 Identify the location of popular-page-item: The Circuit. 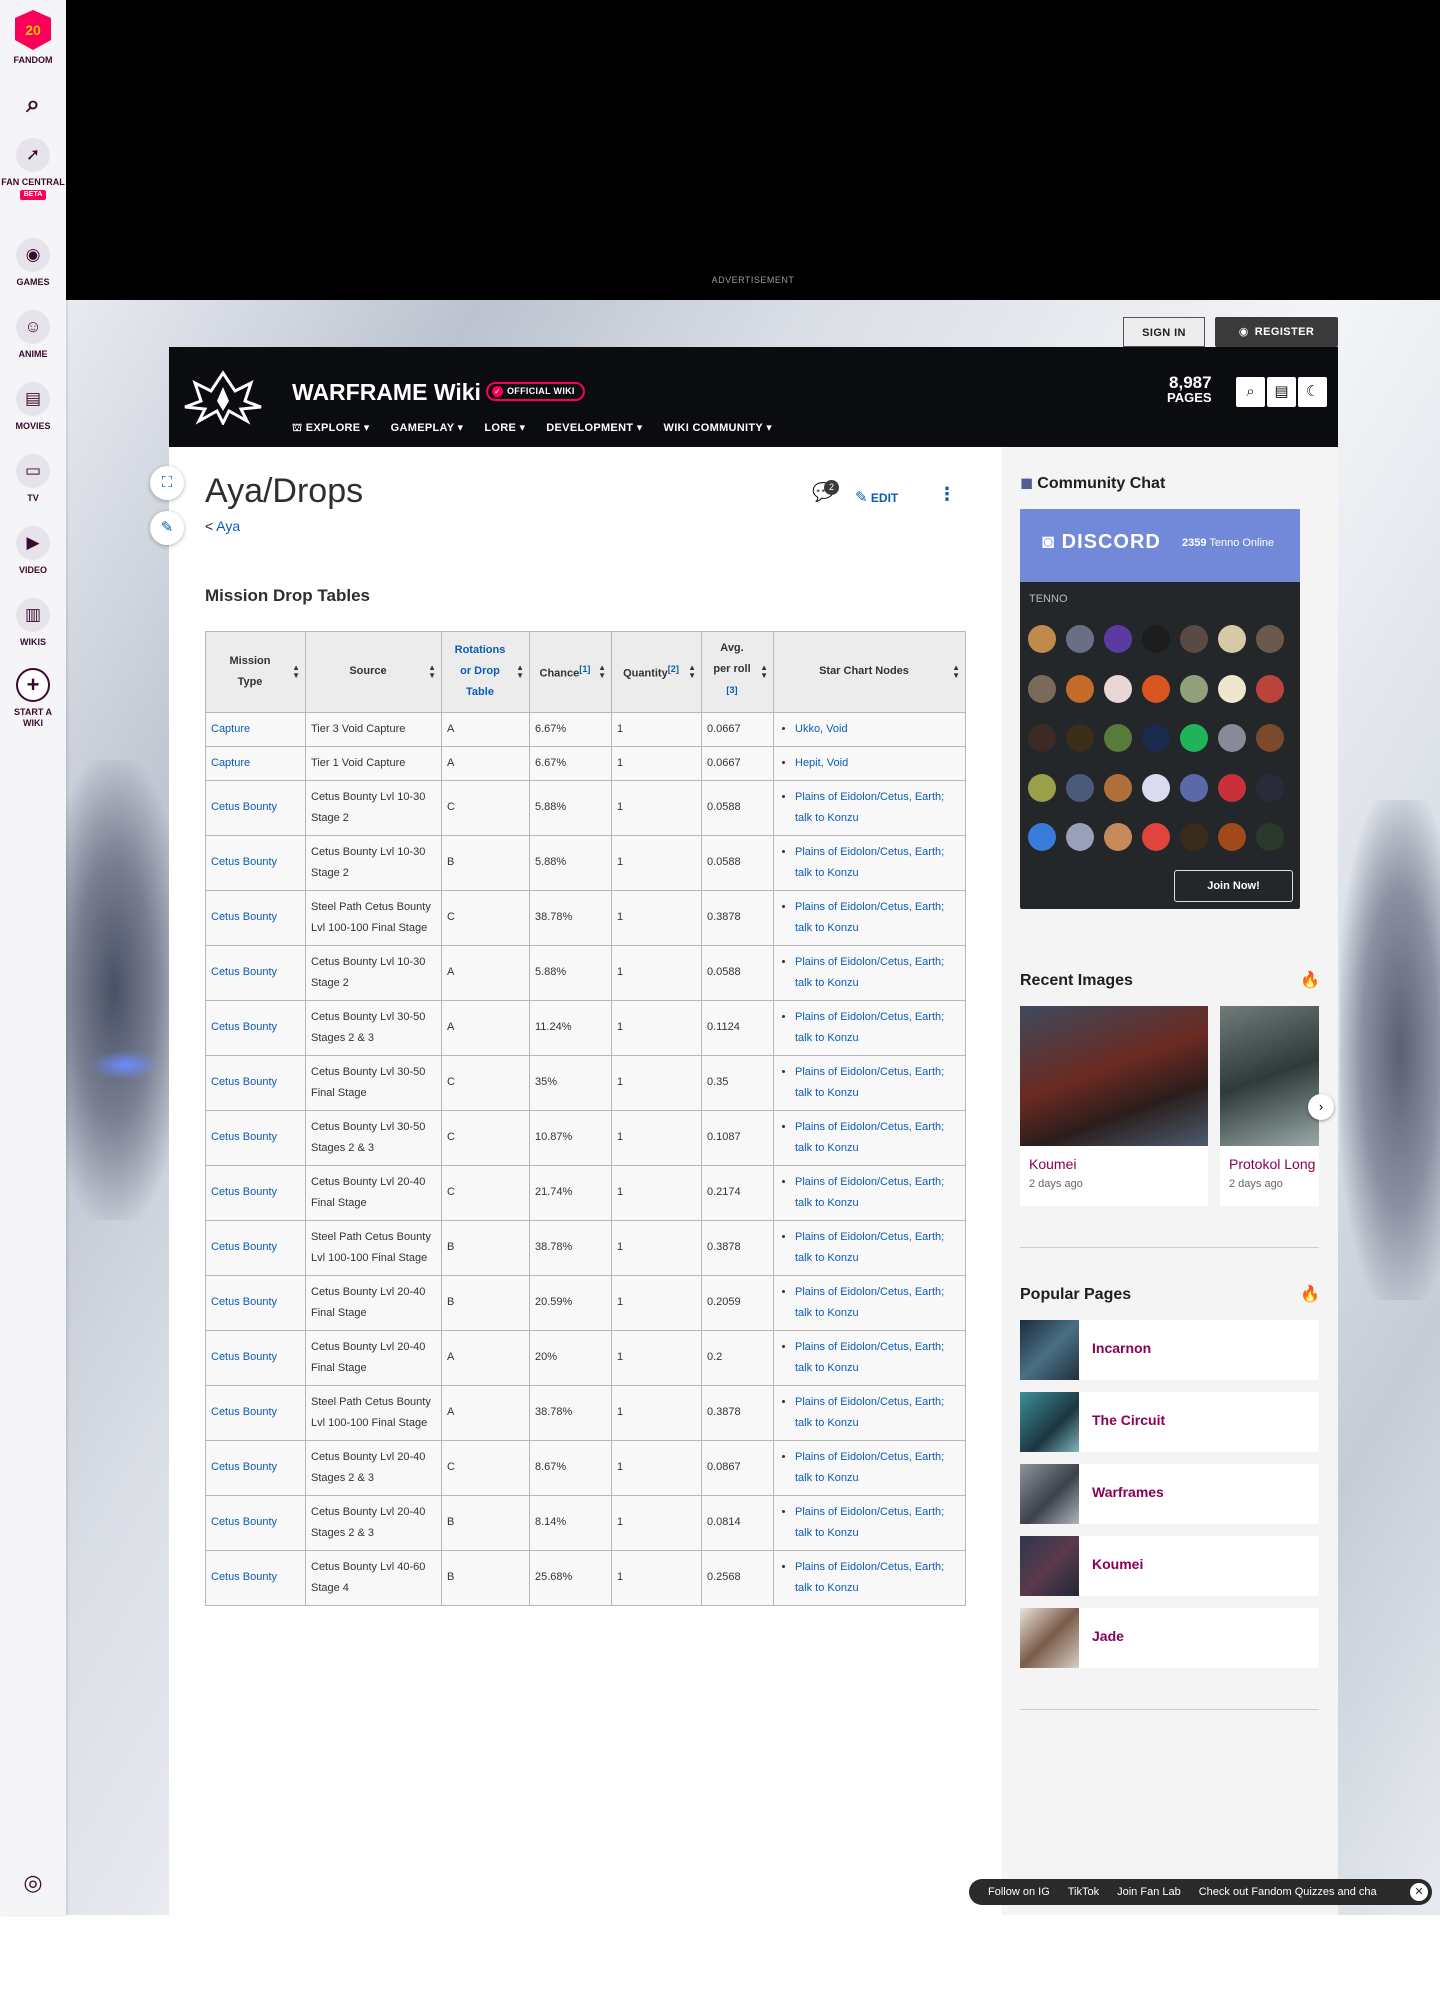
(1169, 1422).